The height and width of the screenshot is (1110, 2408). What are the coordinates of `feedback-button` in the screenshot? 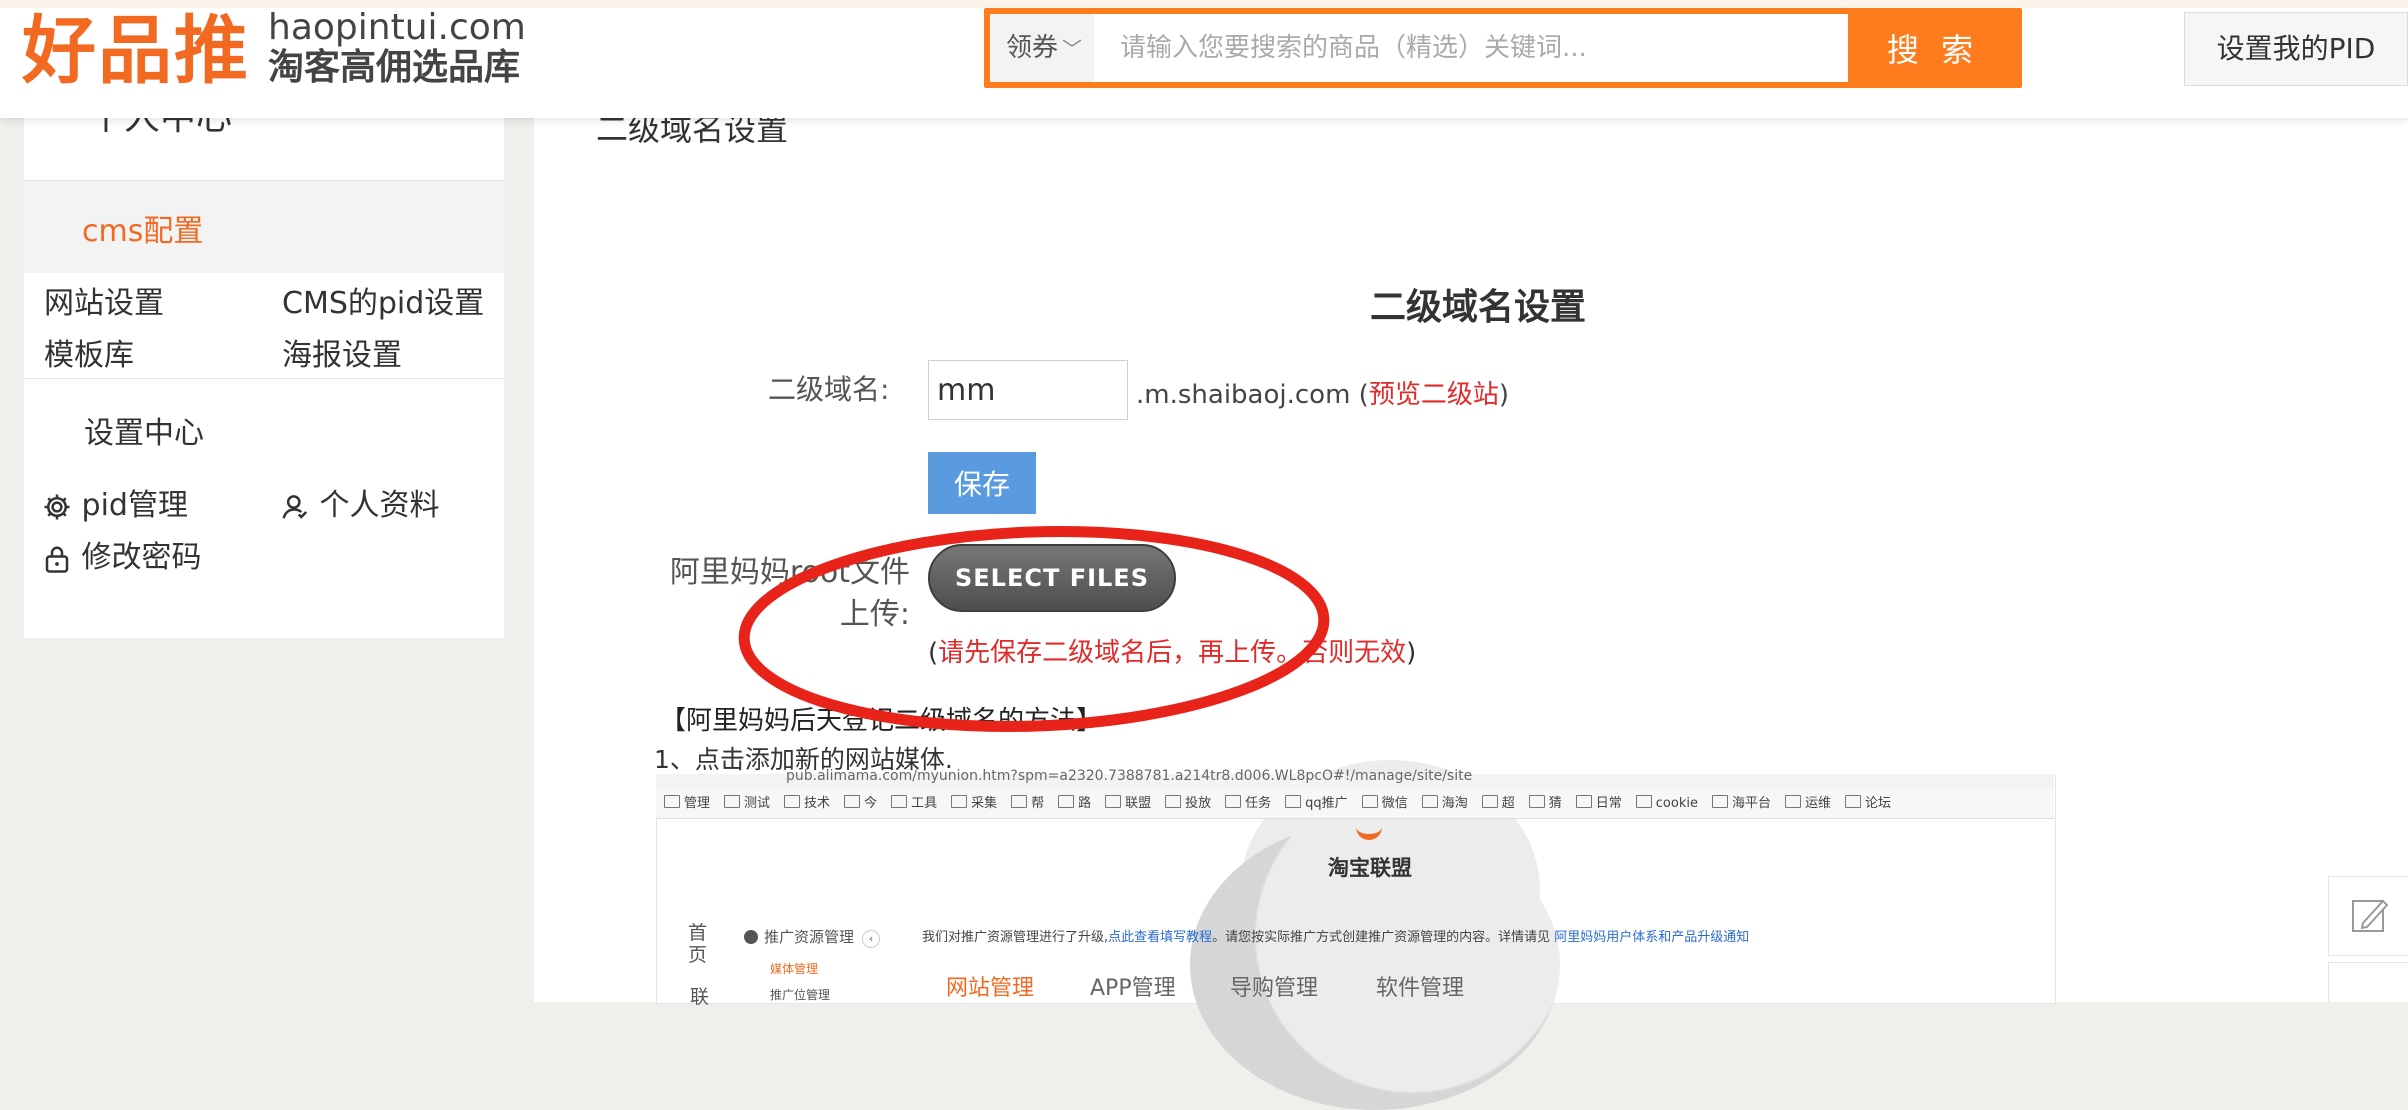 It's located at (2368, 916).